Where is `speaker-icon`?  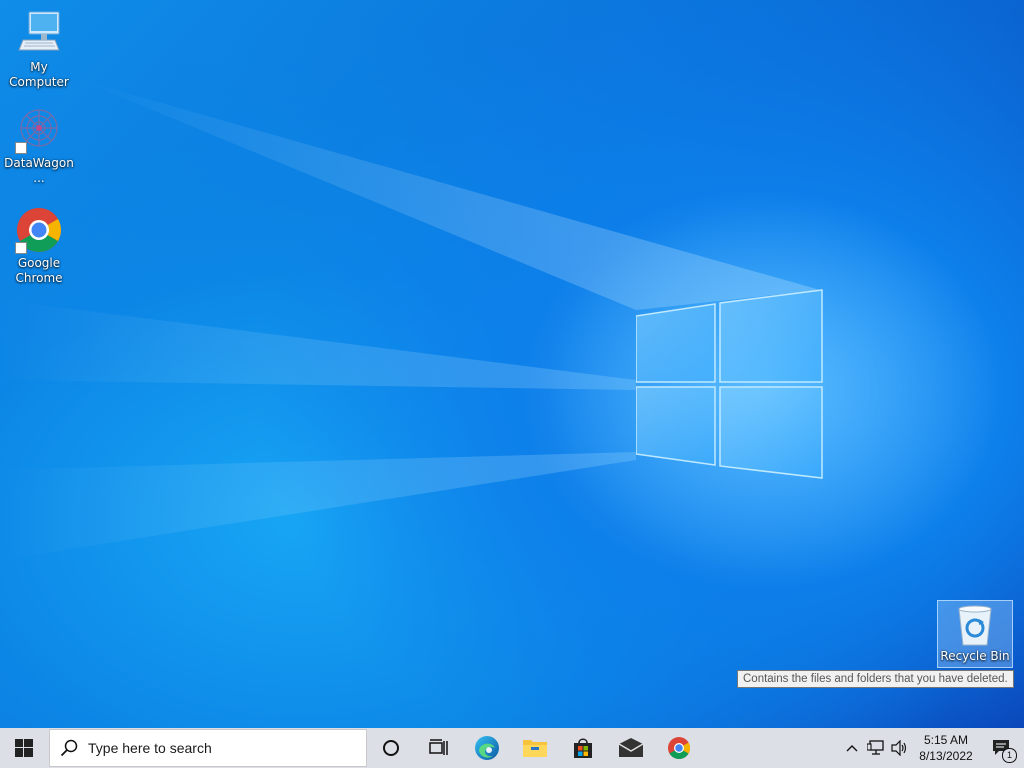
speaker-icon is located at coordinates (899, 748).